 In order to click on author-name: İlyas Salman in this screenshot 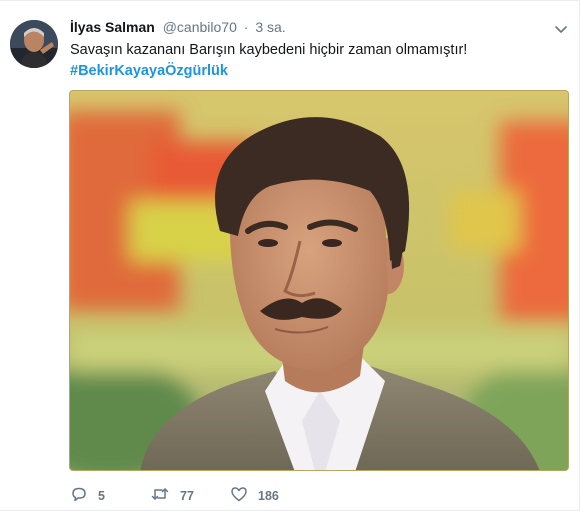, I will do `click(112, 27)`.